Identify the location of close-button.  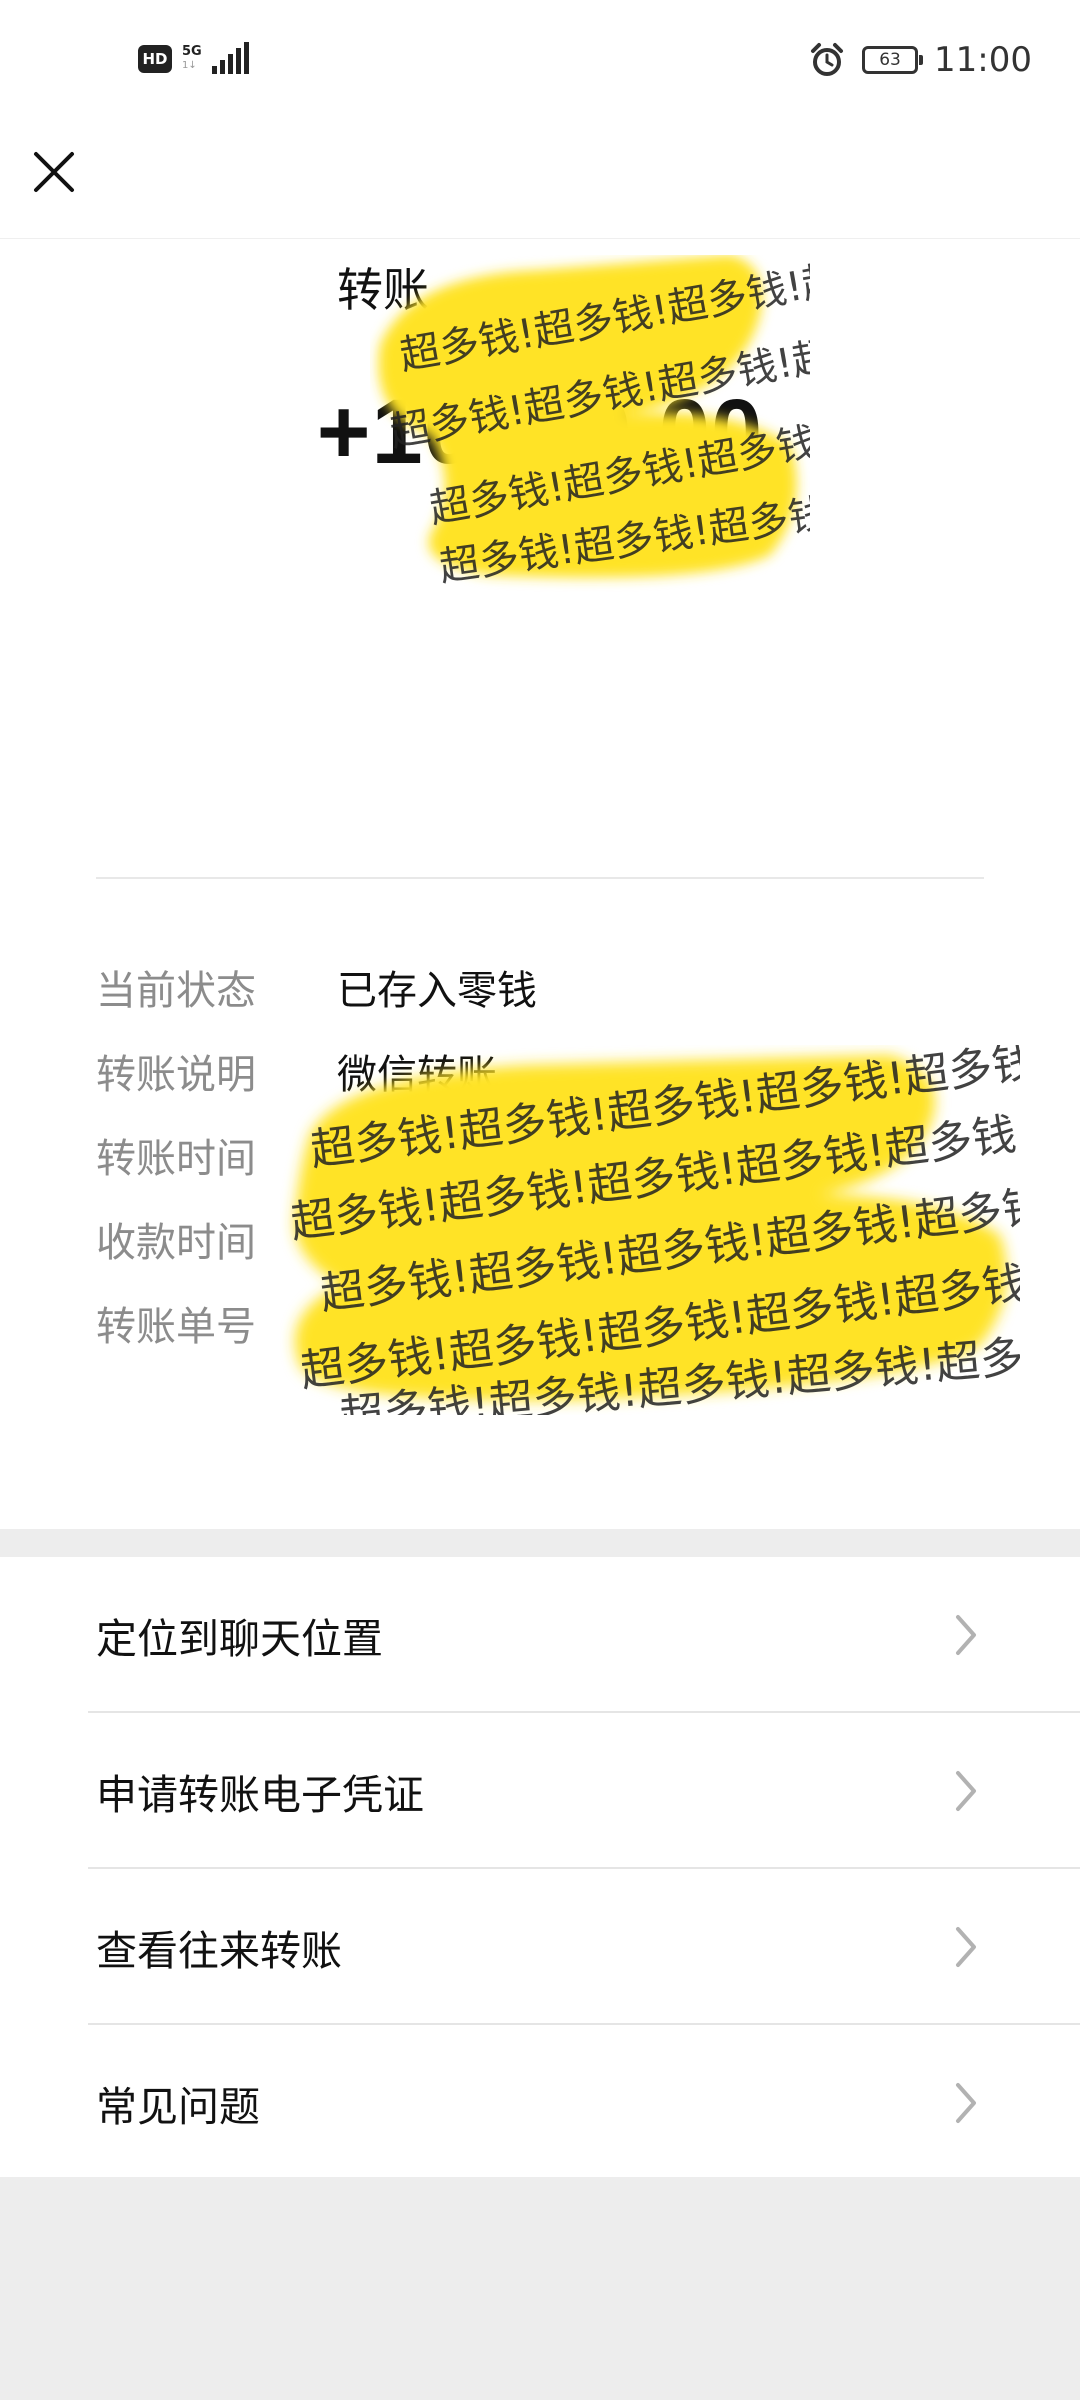
(54, 172).